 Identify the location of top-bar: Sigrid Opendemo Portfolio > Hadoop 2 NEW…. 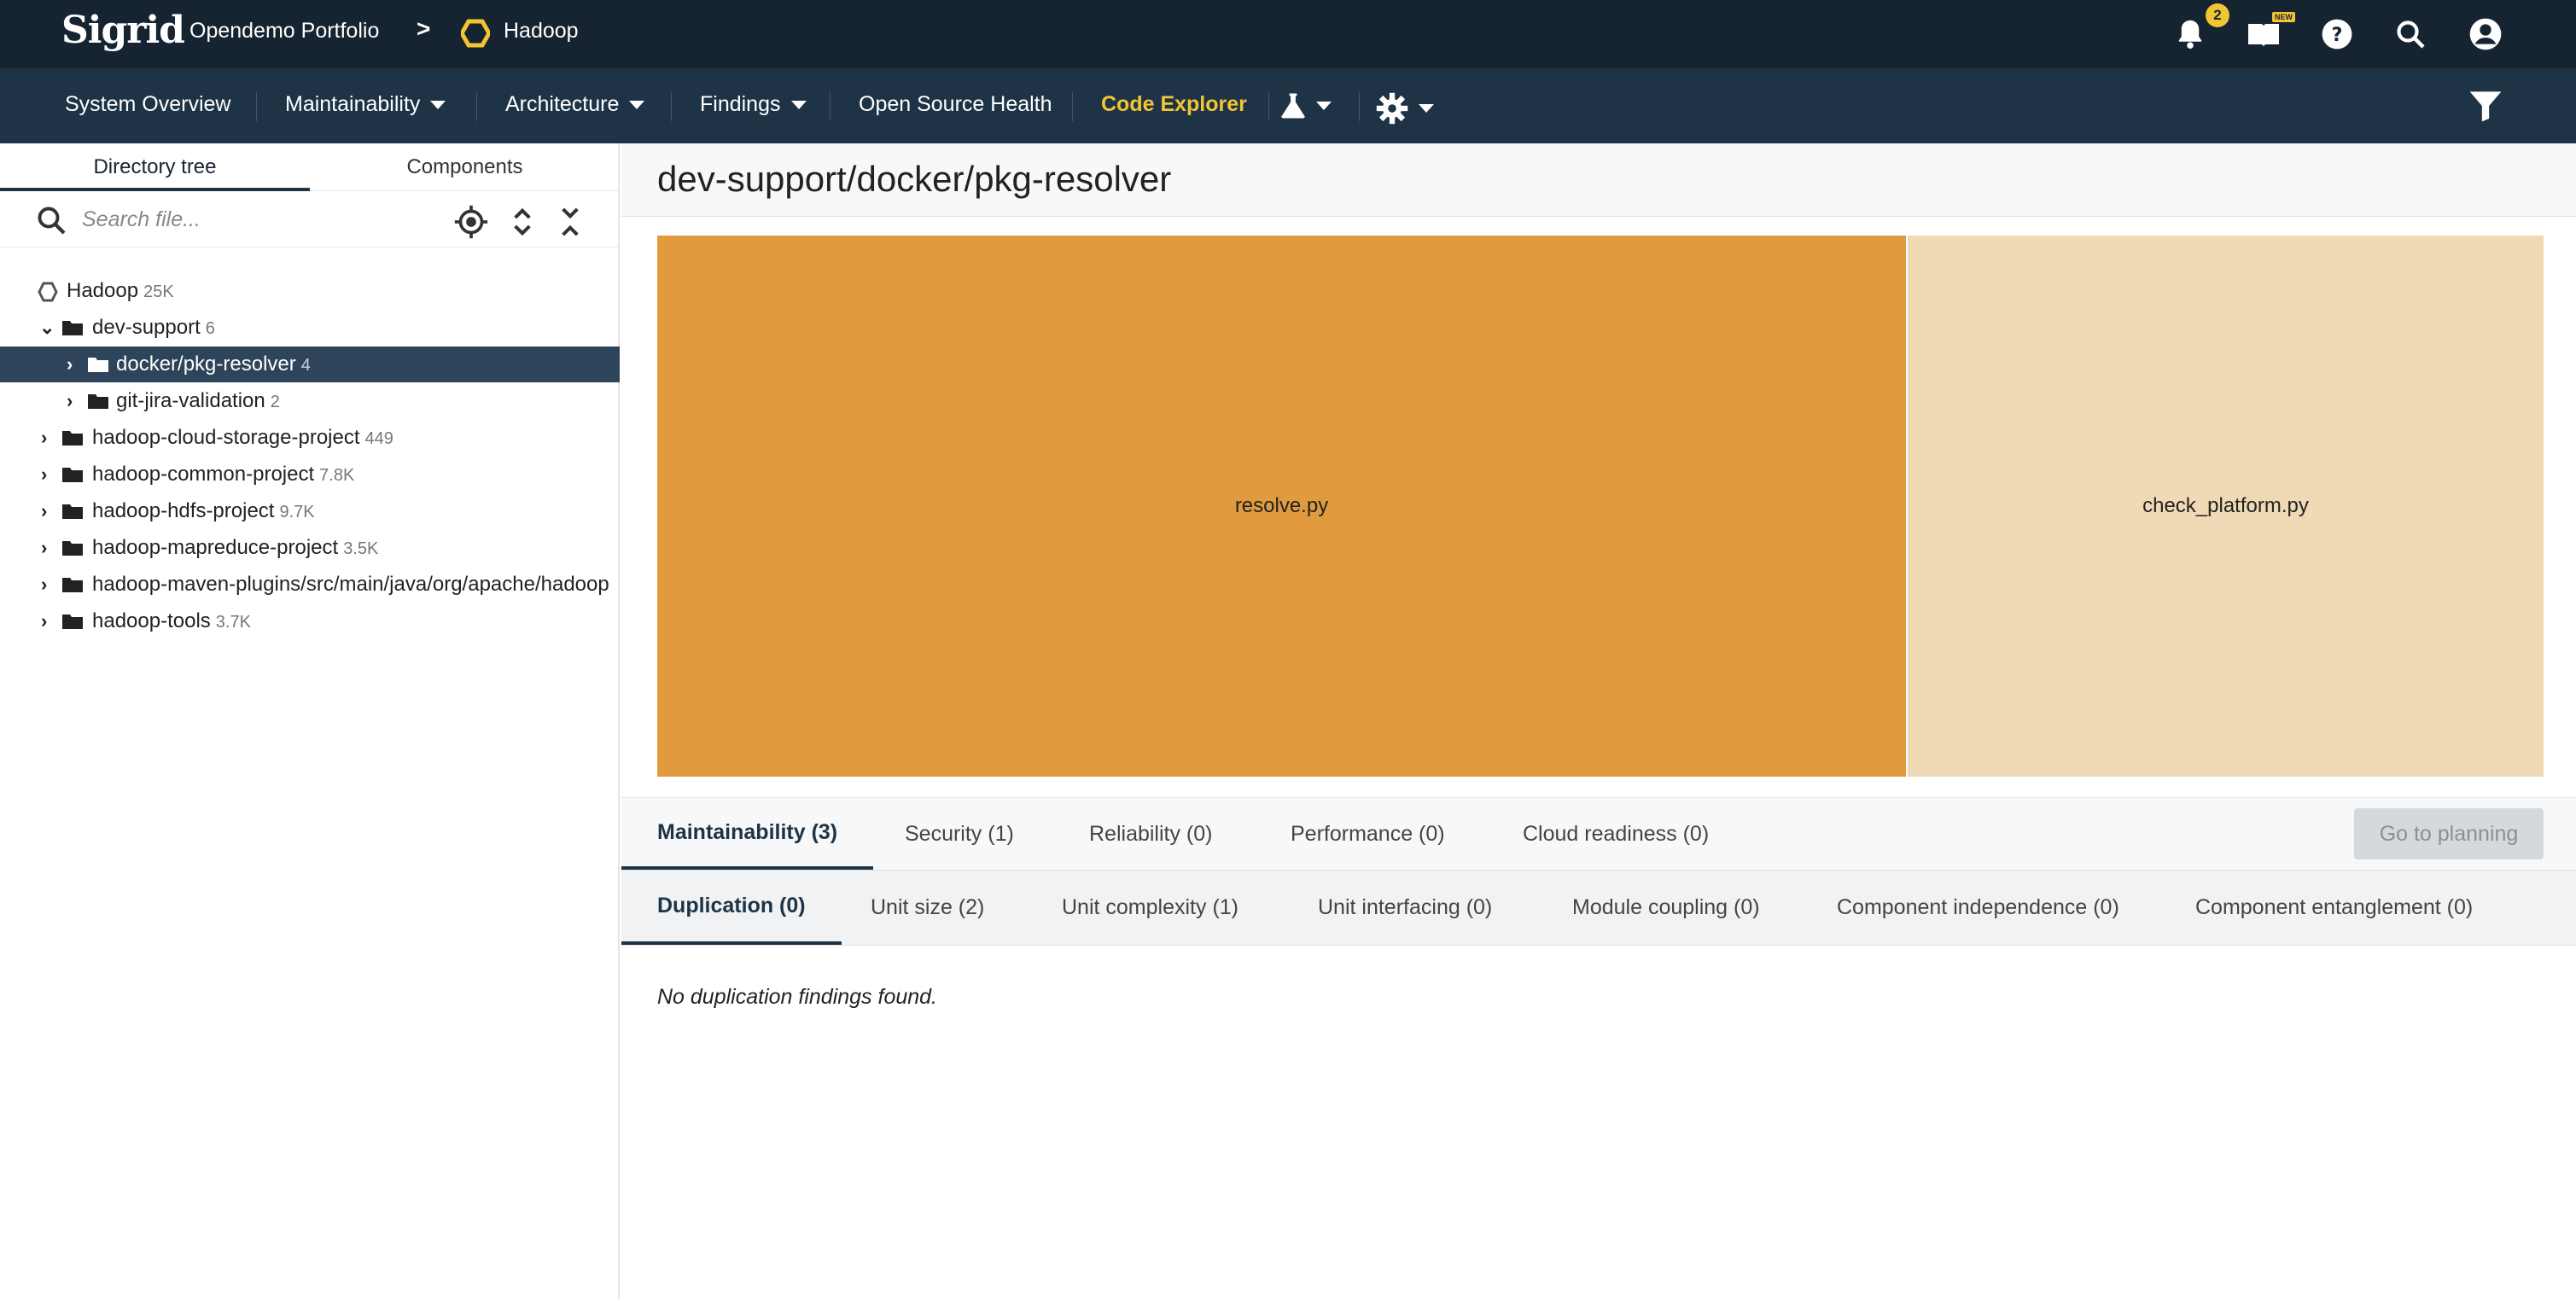
(1288, 34).